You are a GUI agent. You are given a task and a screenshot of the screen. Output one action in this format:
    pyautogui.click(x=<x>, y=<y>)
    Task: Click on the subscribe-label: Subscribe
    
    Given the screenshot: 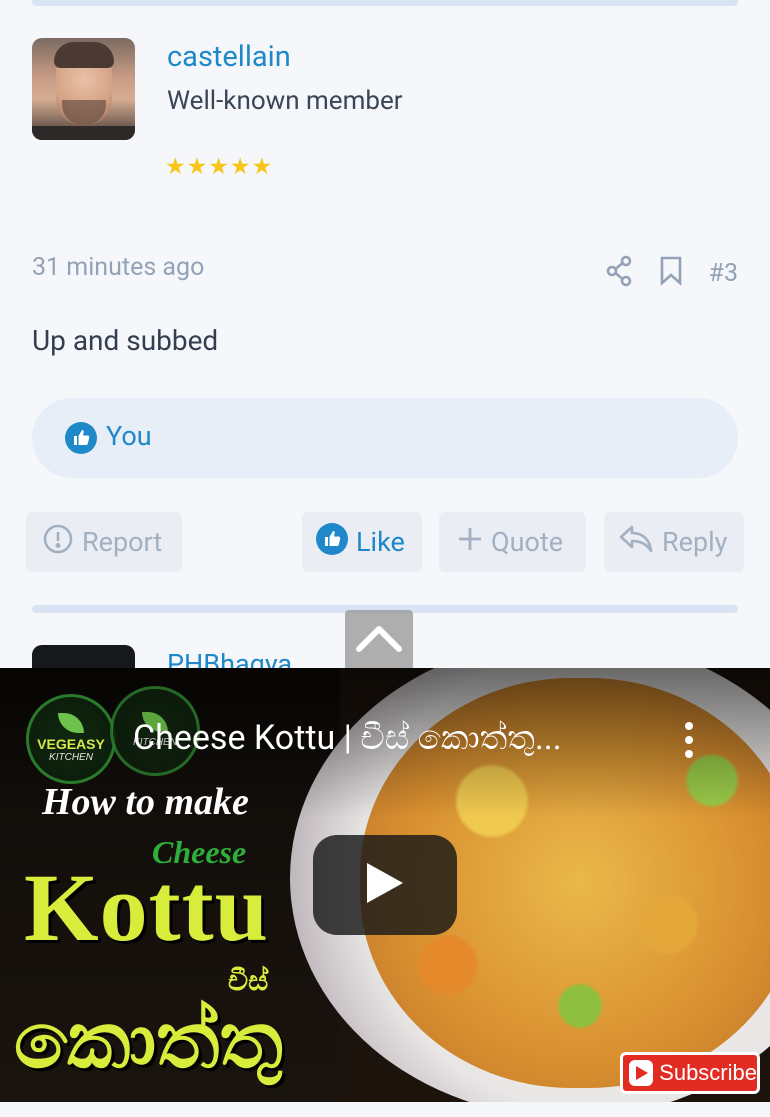 What is the action you would take?
    pyautogui.click(x=708, y=1072)
    